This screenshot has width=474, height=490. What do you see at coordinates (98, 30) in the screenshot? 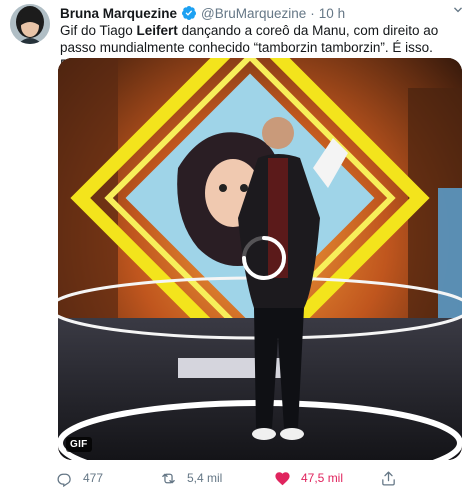
I see `tweet-text-part1: Gif do Tiago` at bounding box center [98, 30].